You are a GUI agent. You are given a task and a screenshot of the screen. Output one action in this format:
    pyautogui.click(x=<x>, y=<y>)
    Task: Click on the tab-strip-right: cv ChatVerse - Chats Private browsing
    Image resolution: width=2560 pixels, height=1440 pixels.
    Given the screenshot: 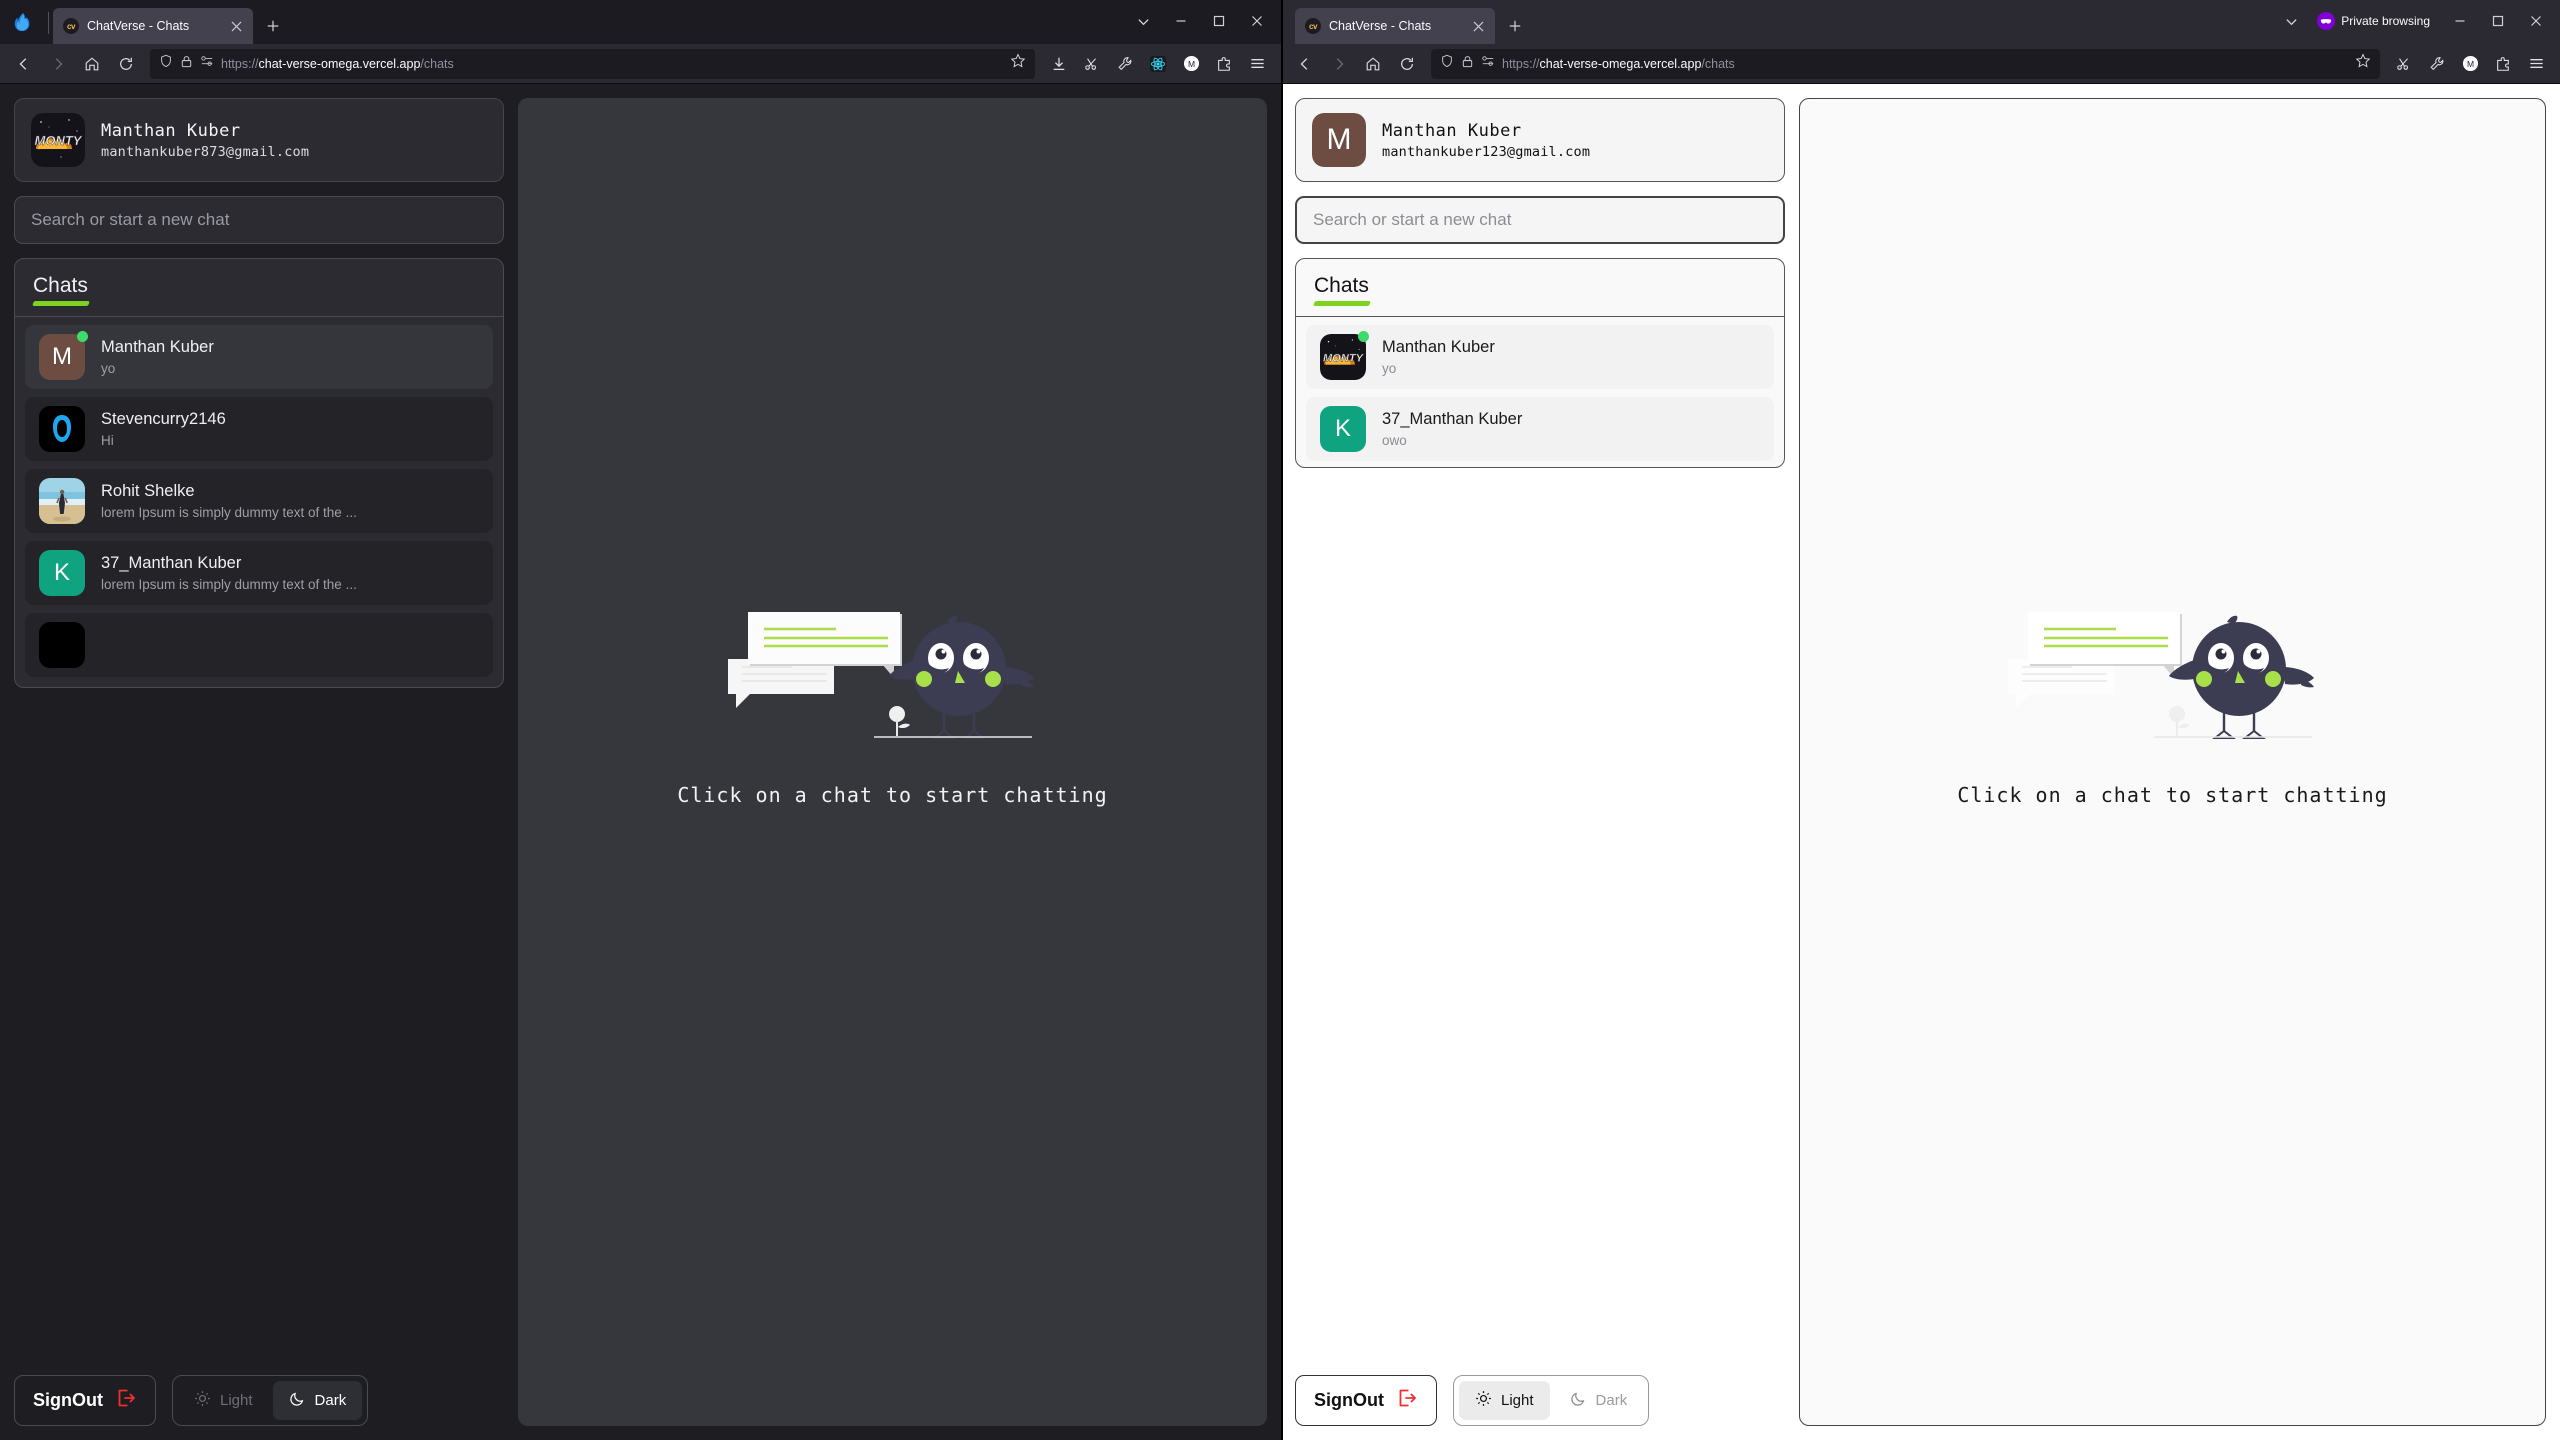 What is the action you would take?
    pyautogui.click(x=1920, y=22)
    